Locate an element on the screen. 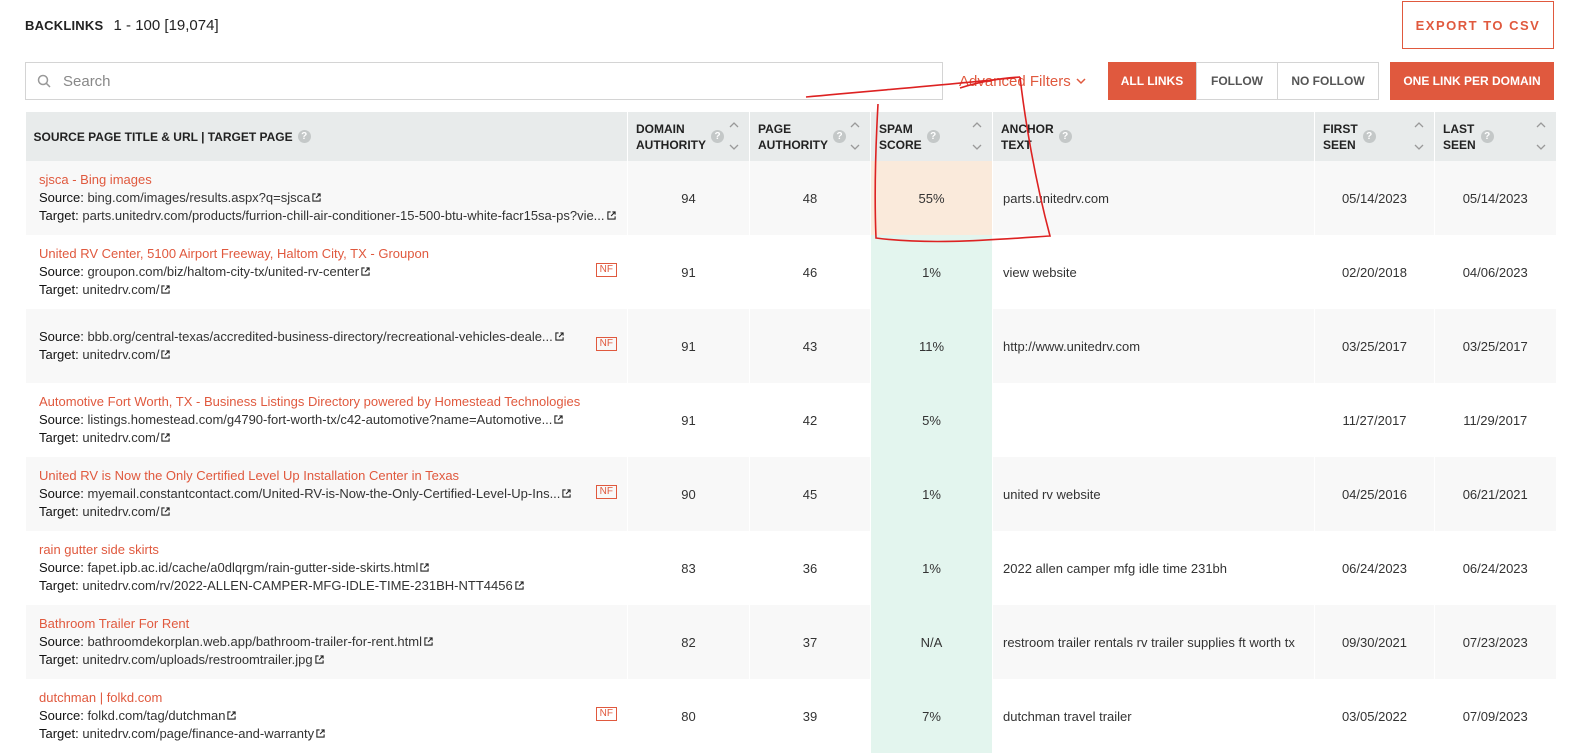 This screenshot has height=754, width=1573. filter-all-links: ALL LINKS is located at coordinates (1152, 81).